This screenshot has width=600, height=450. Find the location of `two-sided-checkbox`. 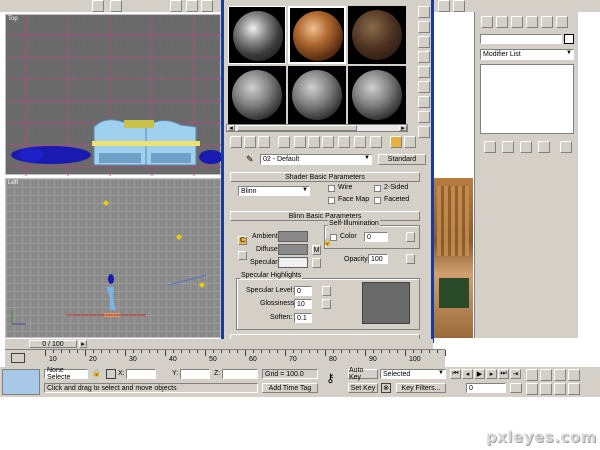

two-sided-checkbox is located at coordinates (377, 188).